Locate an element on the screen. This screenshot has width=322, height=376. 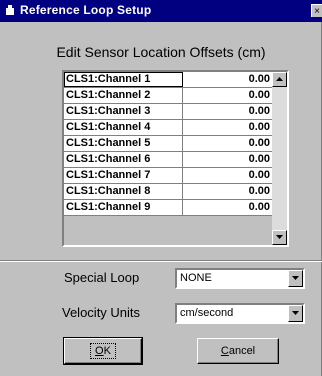
table-row: CLS1:Channel 4 0.00 is located at coordinates (168, 128).